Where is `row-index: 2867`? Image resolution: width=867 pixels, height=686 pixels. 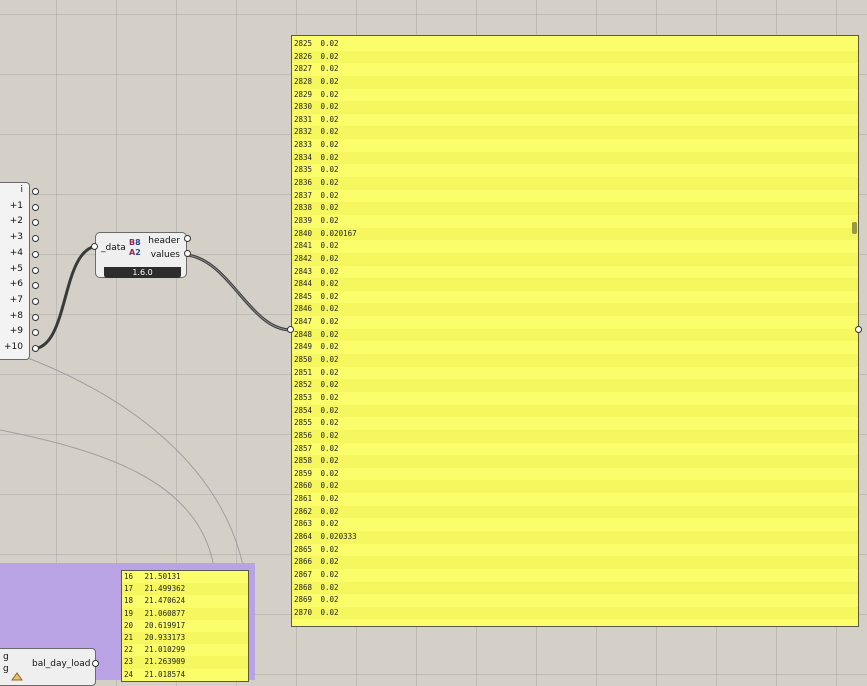
row-index: 2867 is located at coordinates (303, 574).